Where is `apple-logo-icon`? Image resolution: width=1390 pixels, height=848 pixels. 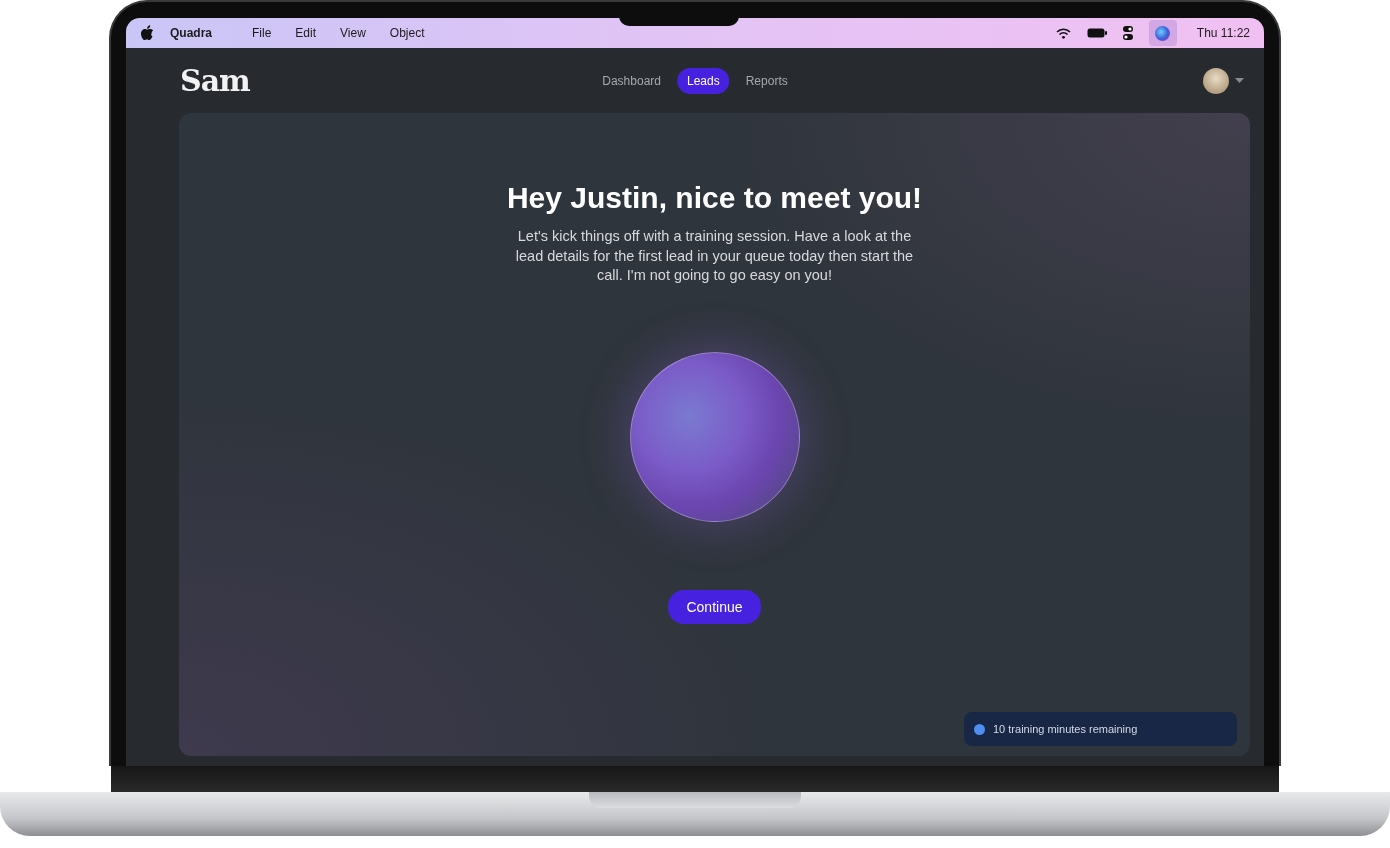 apple-logo-icon is located at coordinates (147, 33).